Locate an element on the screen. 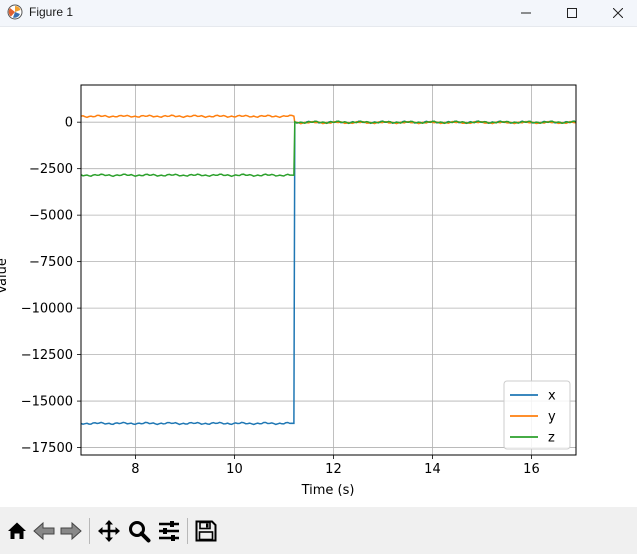 This screenshot has height=554, width=637. y-tick-label: 0 is located at coordinates (69, 123).